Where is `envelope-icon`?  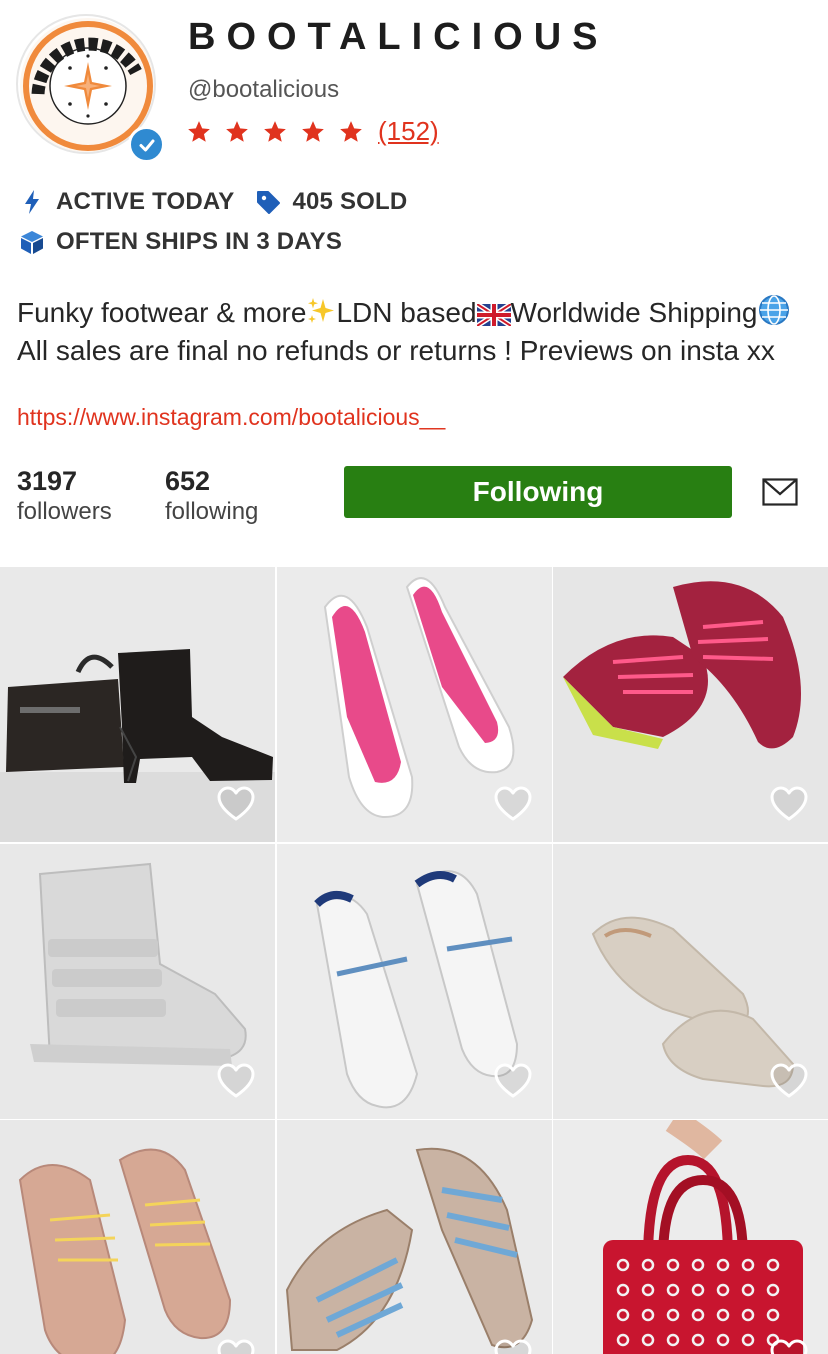
envelope-icon is located at coordinates (780, 492).